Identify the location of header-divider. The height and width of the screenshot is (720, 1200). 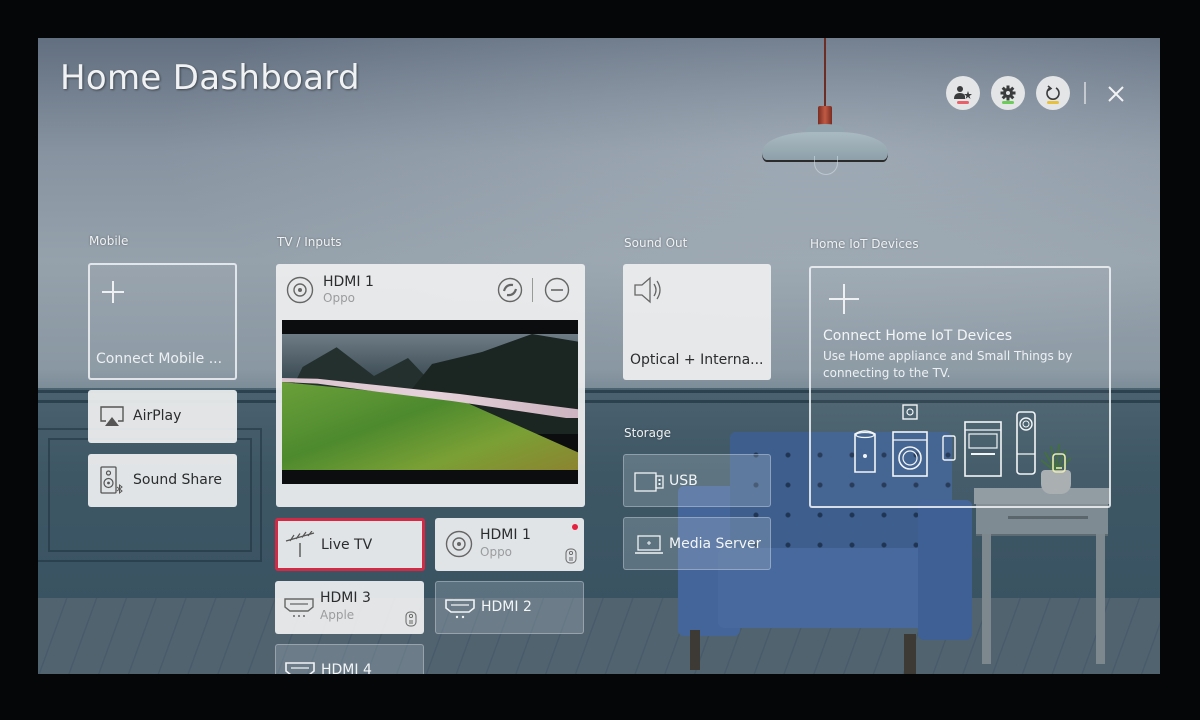
(1085, 93).